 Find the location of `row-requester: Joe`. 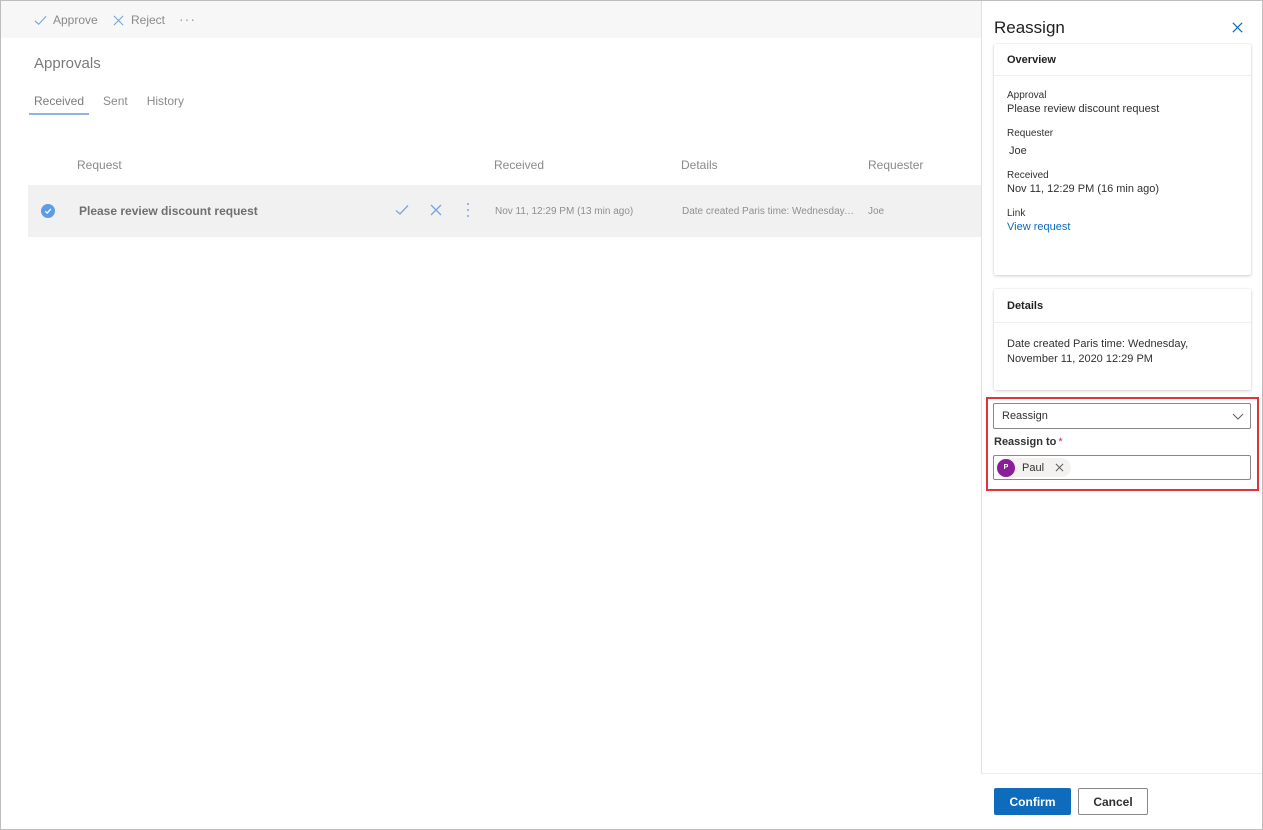

row-requester: Joe is located at coordinates (876, 211).